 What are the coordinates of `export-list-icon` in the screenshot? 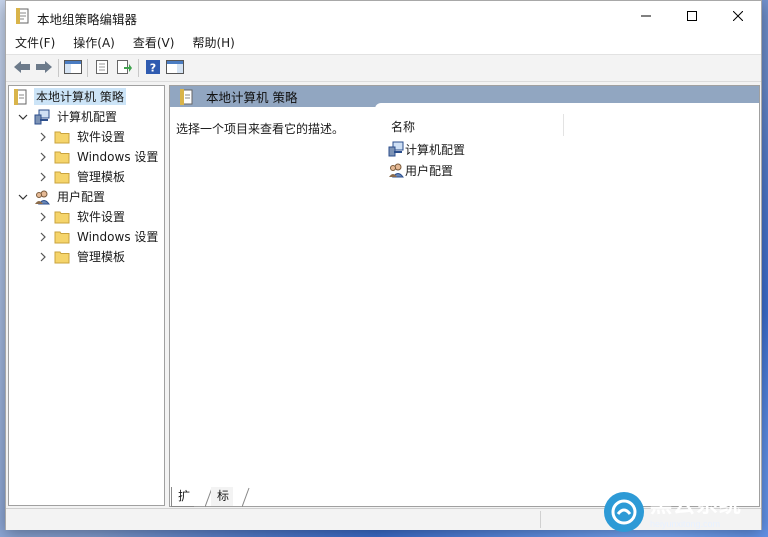 It's located at (124, 68).